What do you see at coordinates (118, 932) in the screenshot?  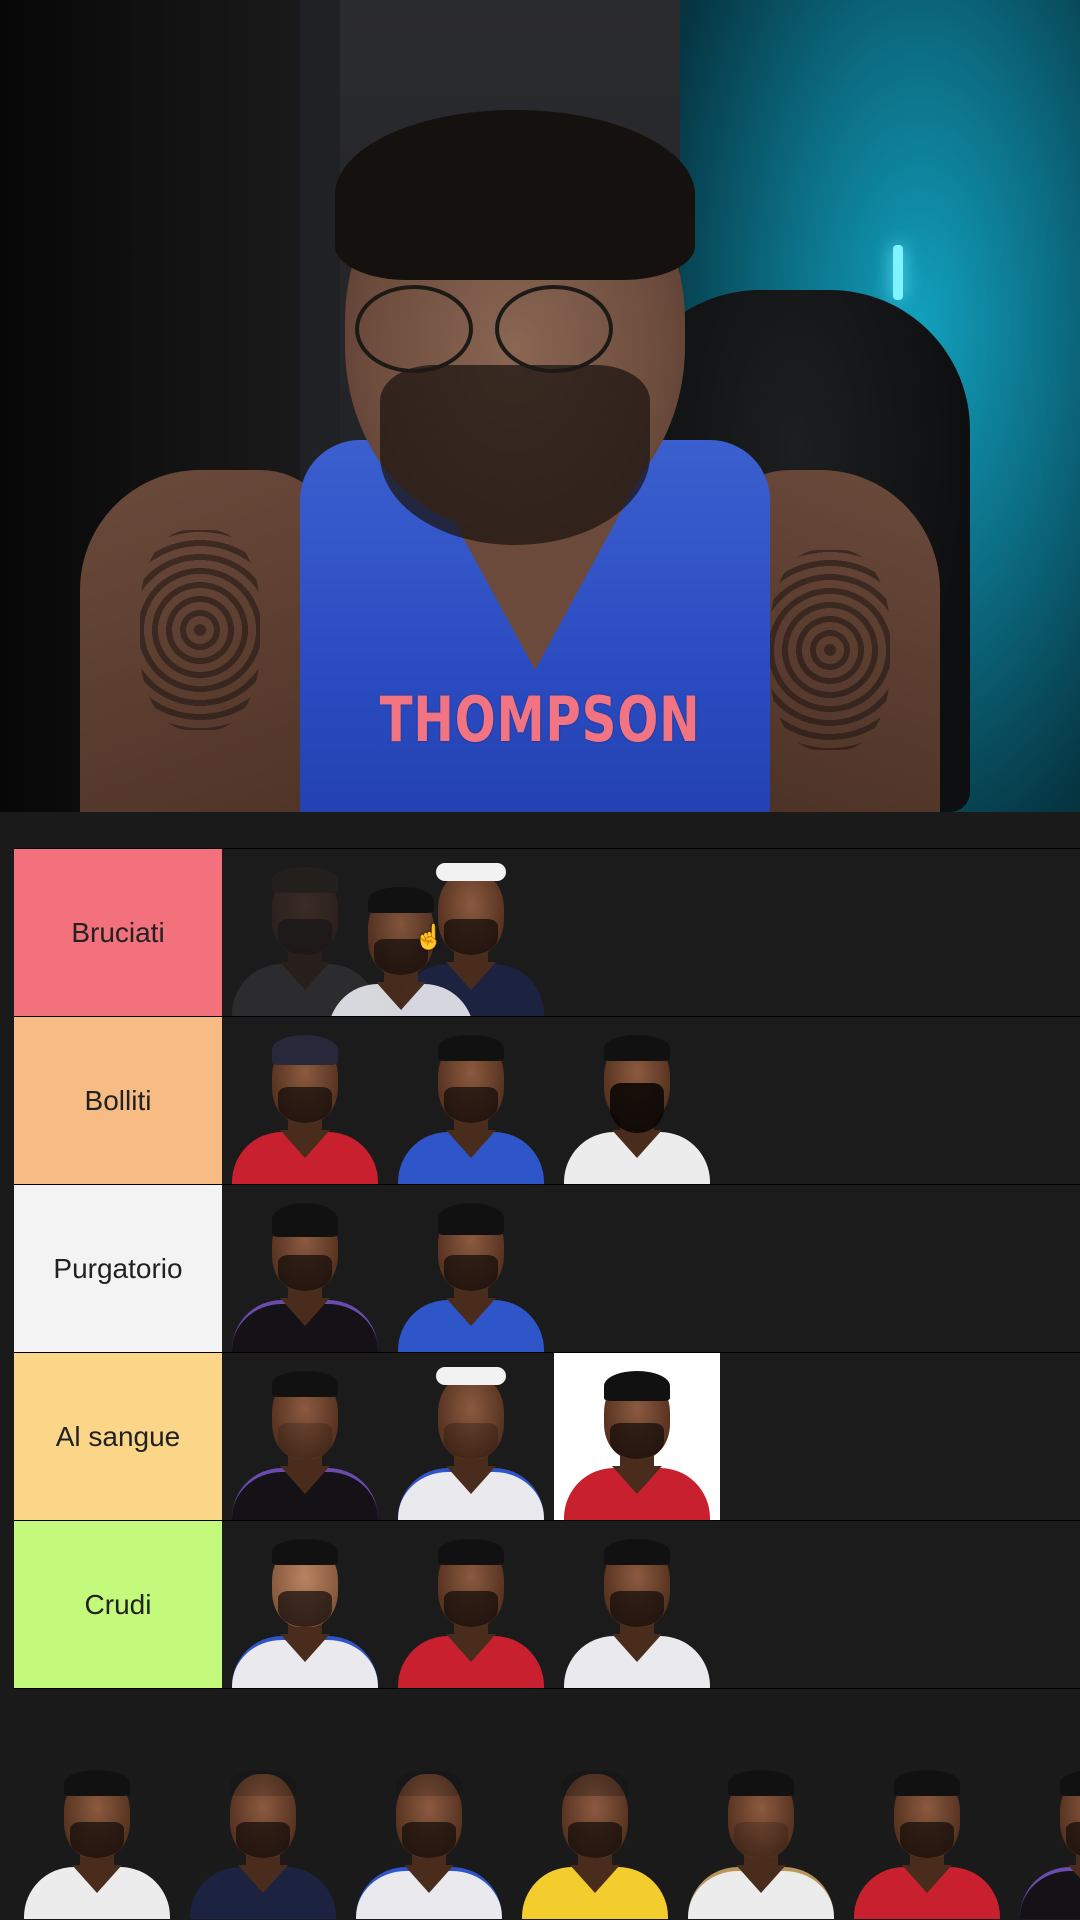 I see `tier-label: Bruciati` at bounding box center [118, 932].